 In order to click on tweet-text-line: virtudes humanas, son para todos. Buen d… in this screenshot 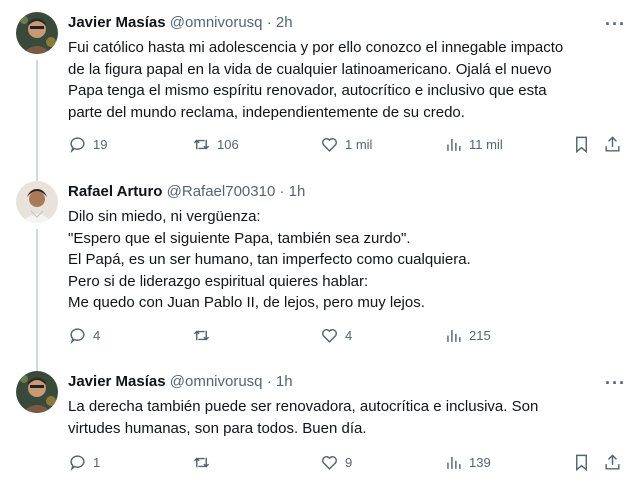, I will do `click(217, 428)`.